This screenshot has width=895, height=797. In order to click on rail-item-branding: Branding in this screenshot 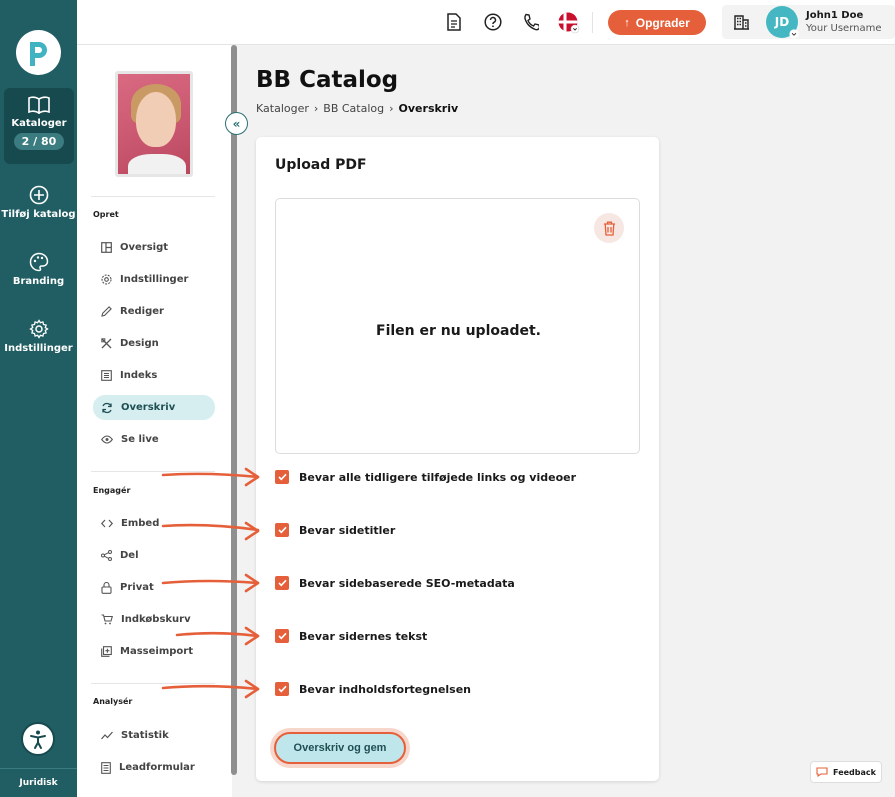, I will do `click(38, 269)`.